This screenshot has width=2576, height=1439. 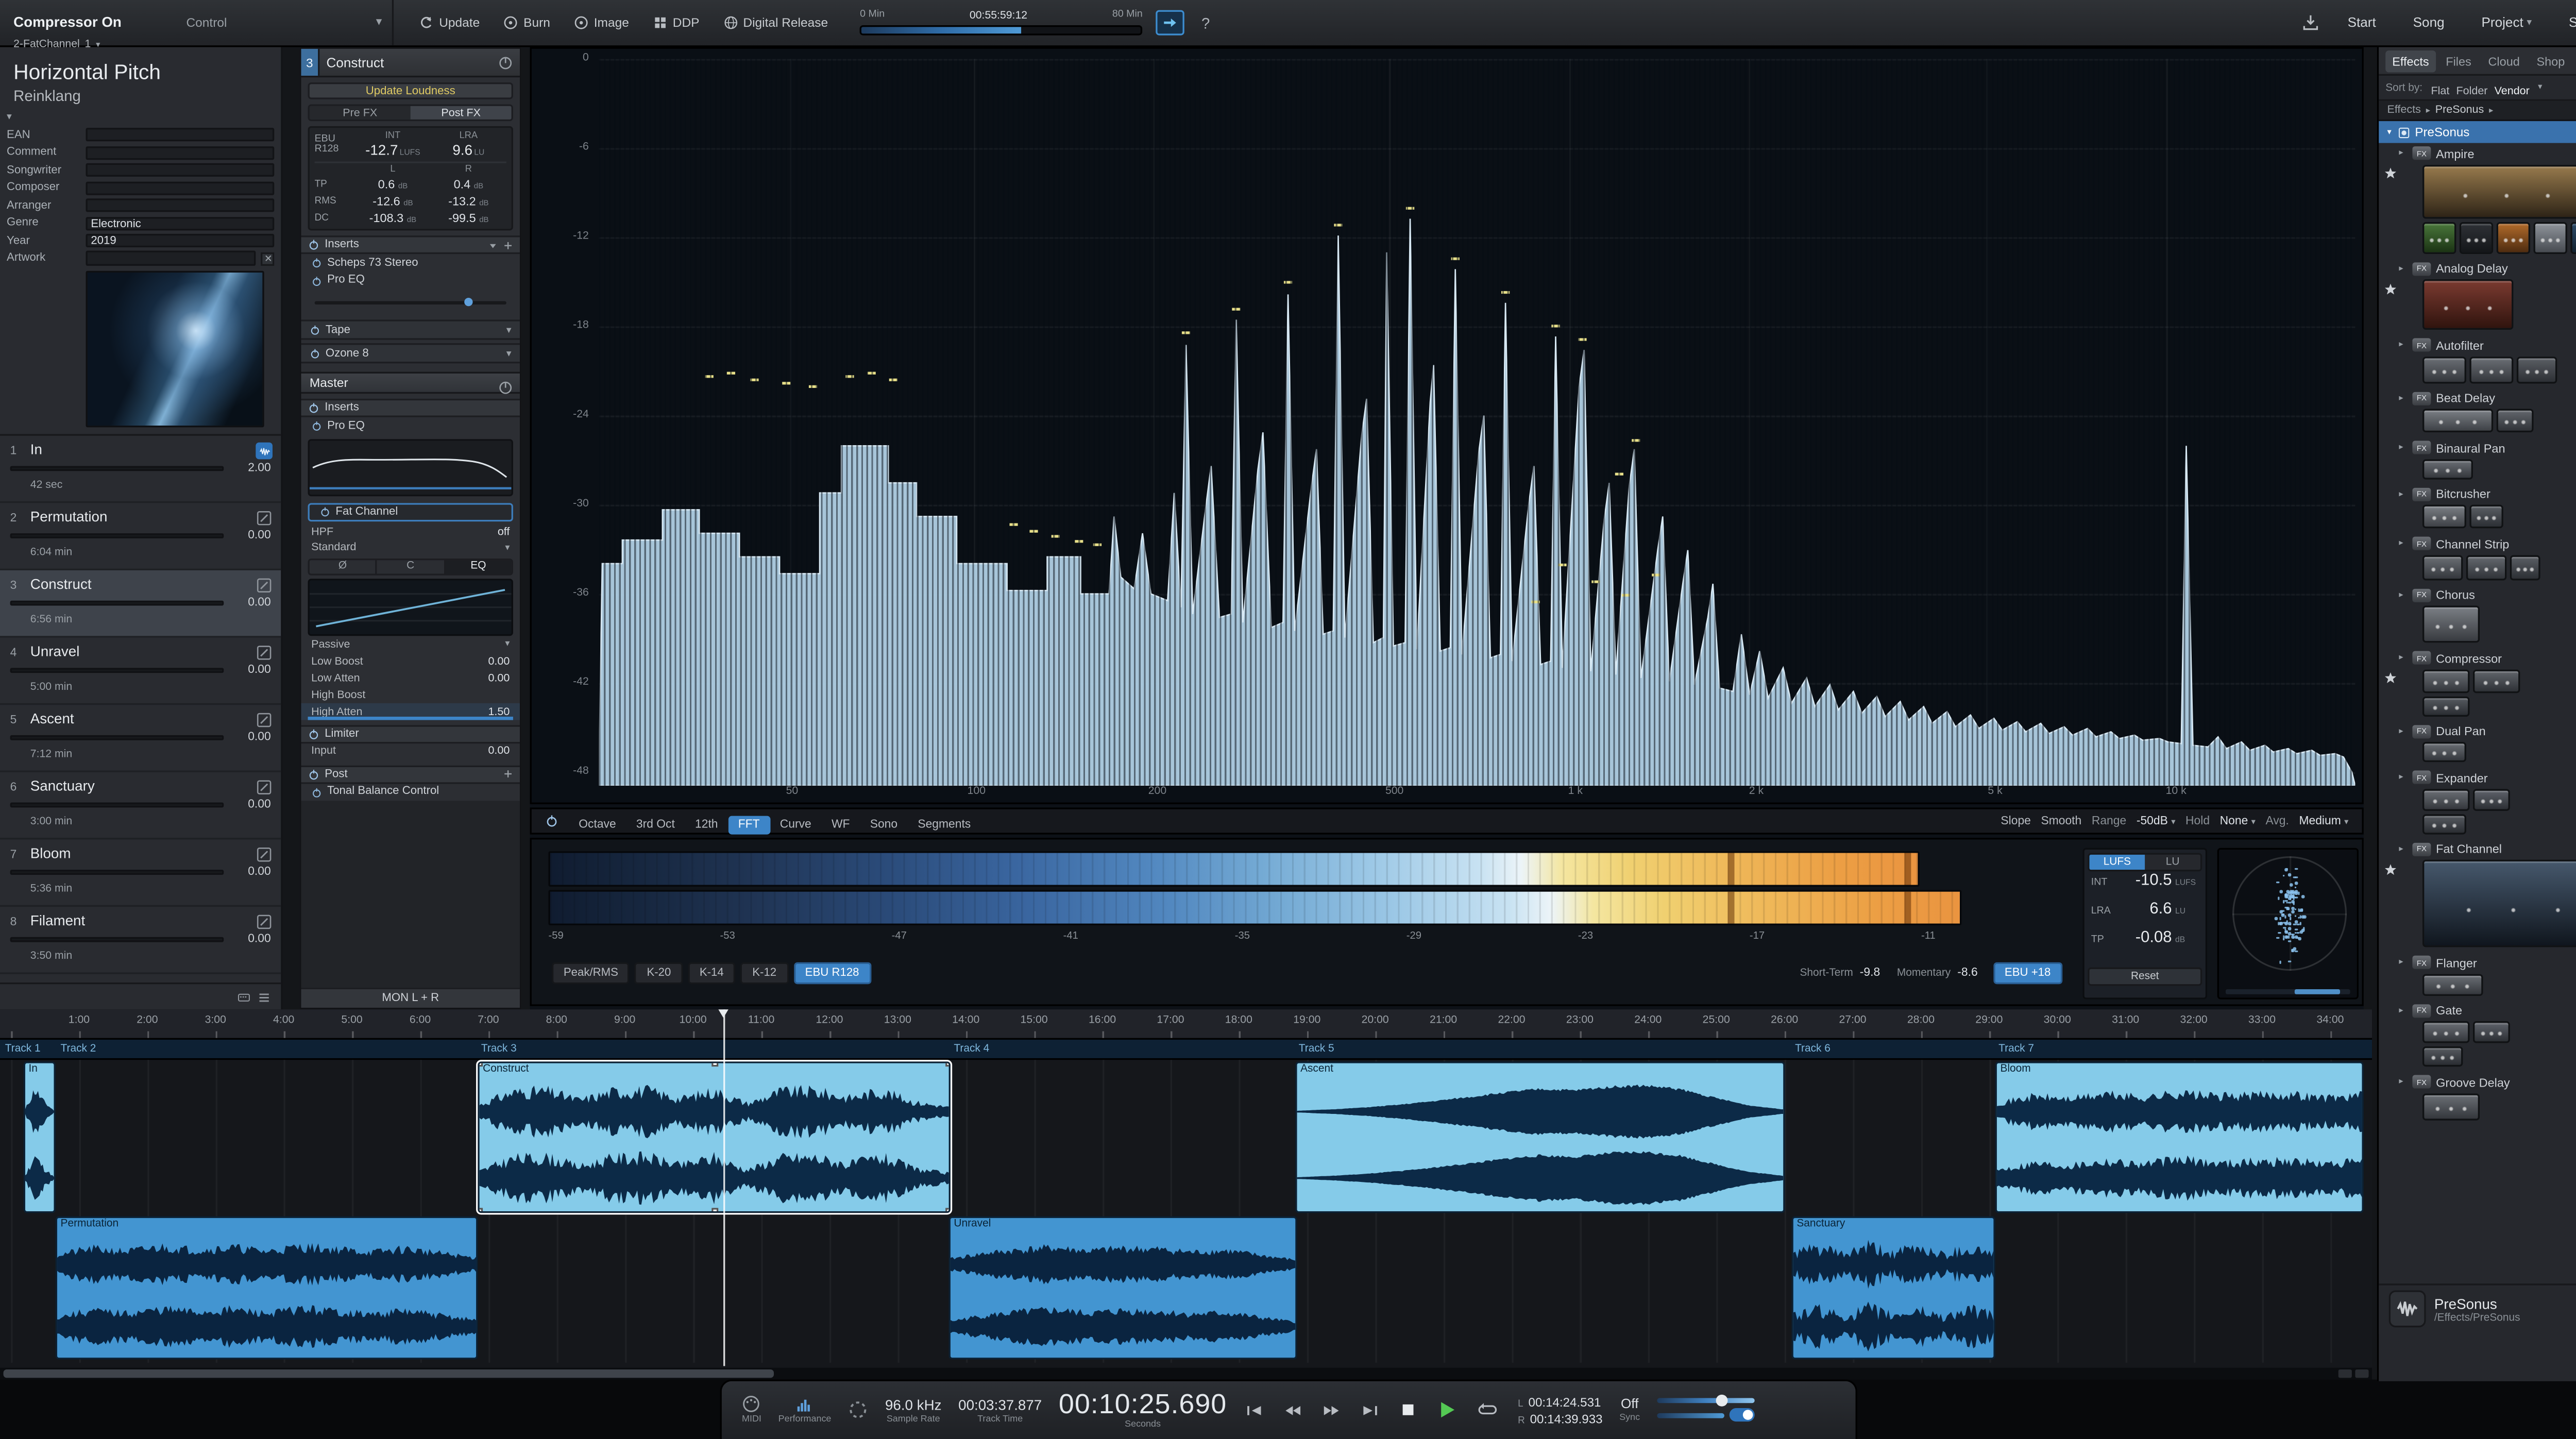 What do you see at coordinates (2477, 744) in the screenshot?
I see `browser-item-dual-pan: ▸ FX Dual Pan` at bounding box center [2477, 744].